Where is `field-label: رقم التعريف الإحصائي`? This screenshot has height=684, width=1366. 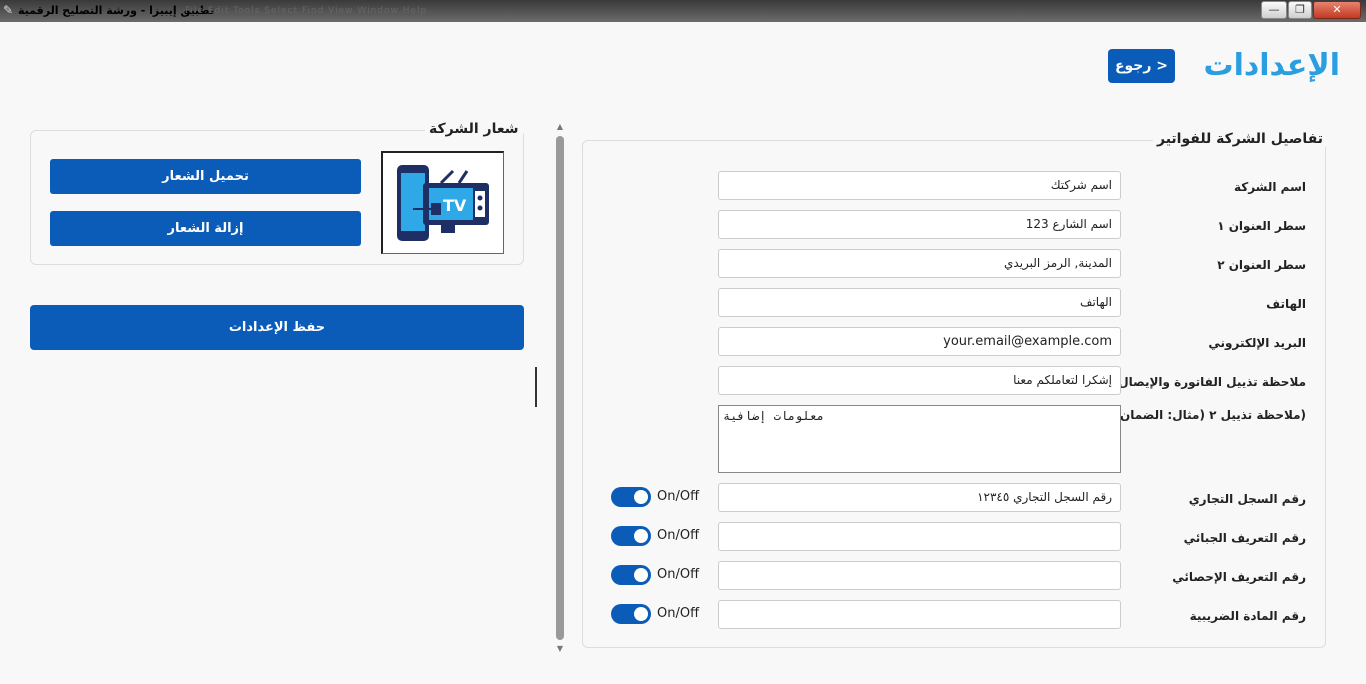
field-label: رقم التعريف الإحصائي is located at coordinates (1239, 577).